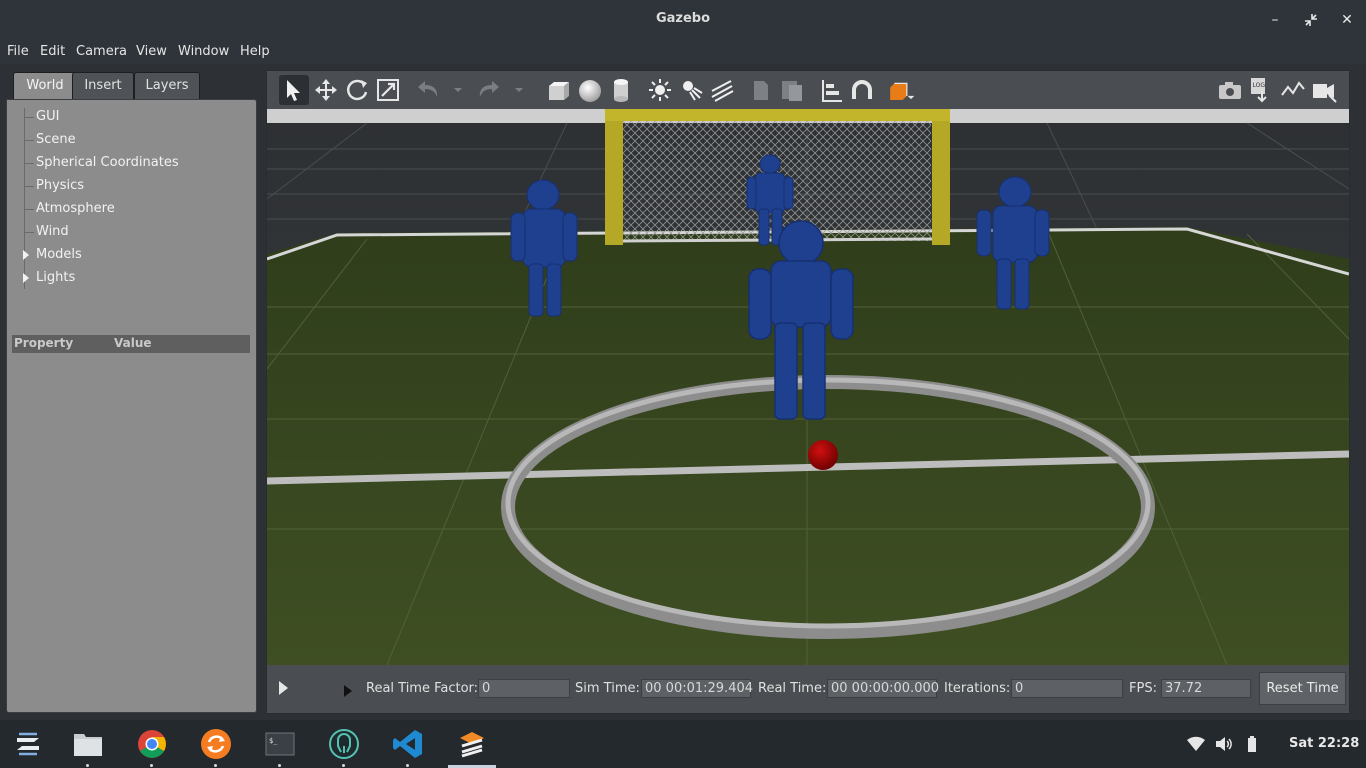  Describe the element at coordinates (823, 455) in the screenshot. I see `soccer-ball` at that location.